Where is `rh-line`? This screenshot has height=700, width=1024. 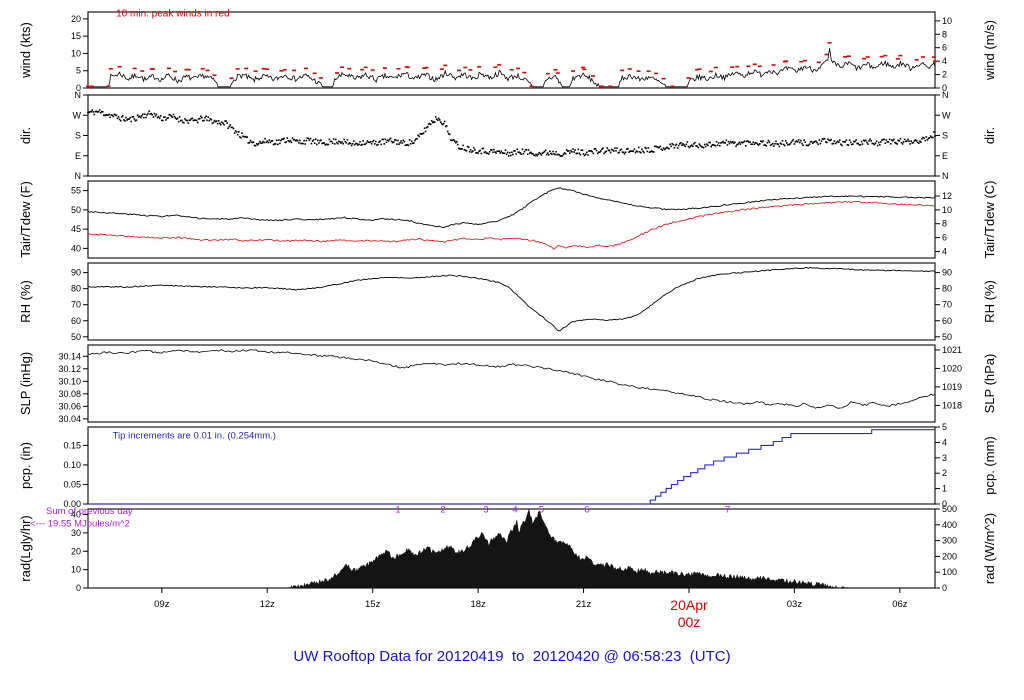
rh-line is located at coordinates (511, 299).